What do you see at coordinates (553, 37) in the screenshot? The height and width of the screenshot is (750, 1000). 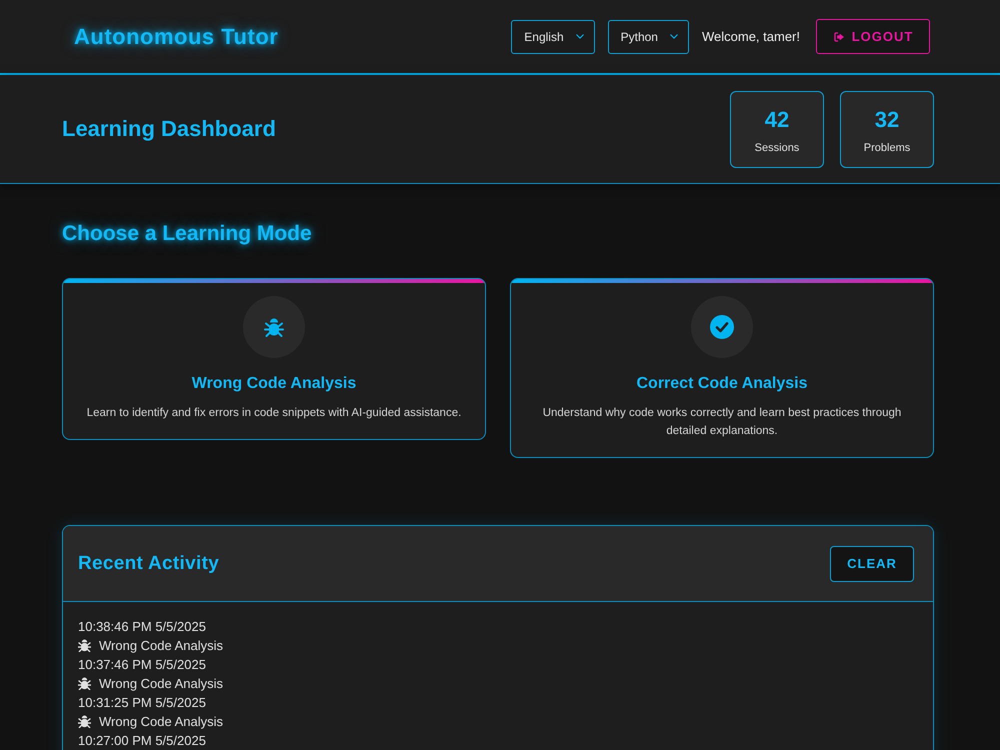 I see `dropdown-select: English` at bounding box center [553, 37].